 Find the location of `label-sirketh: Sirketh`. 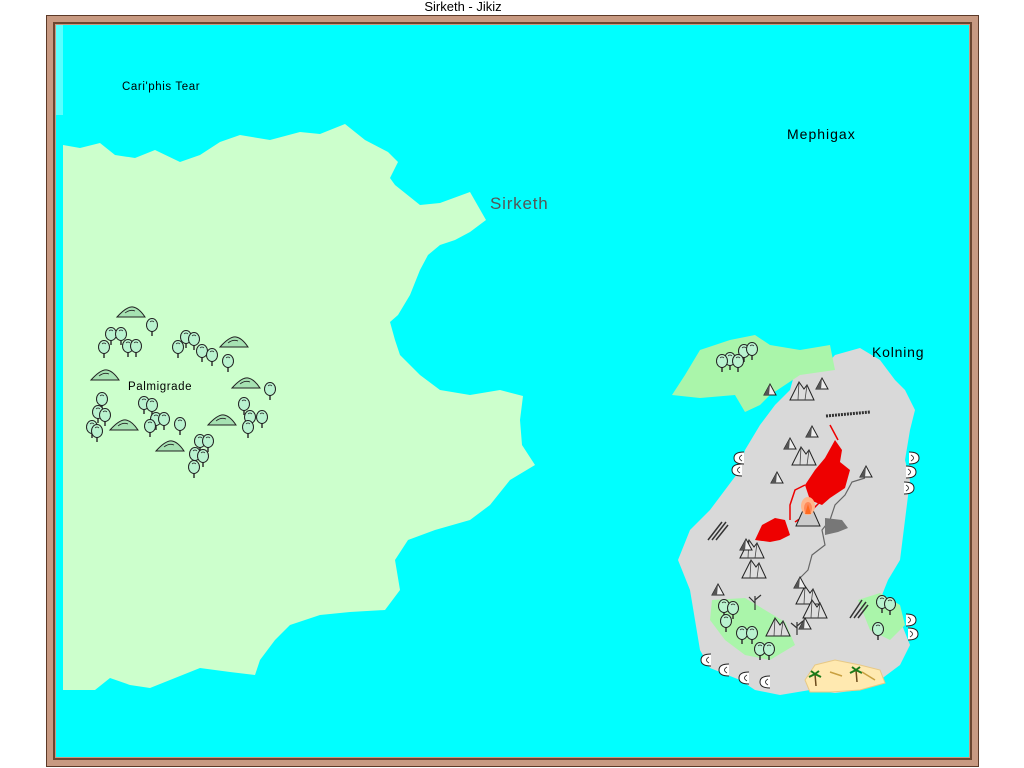

label-sirketh: Sirketh is located at coordinates (519, 203).